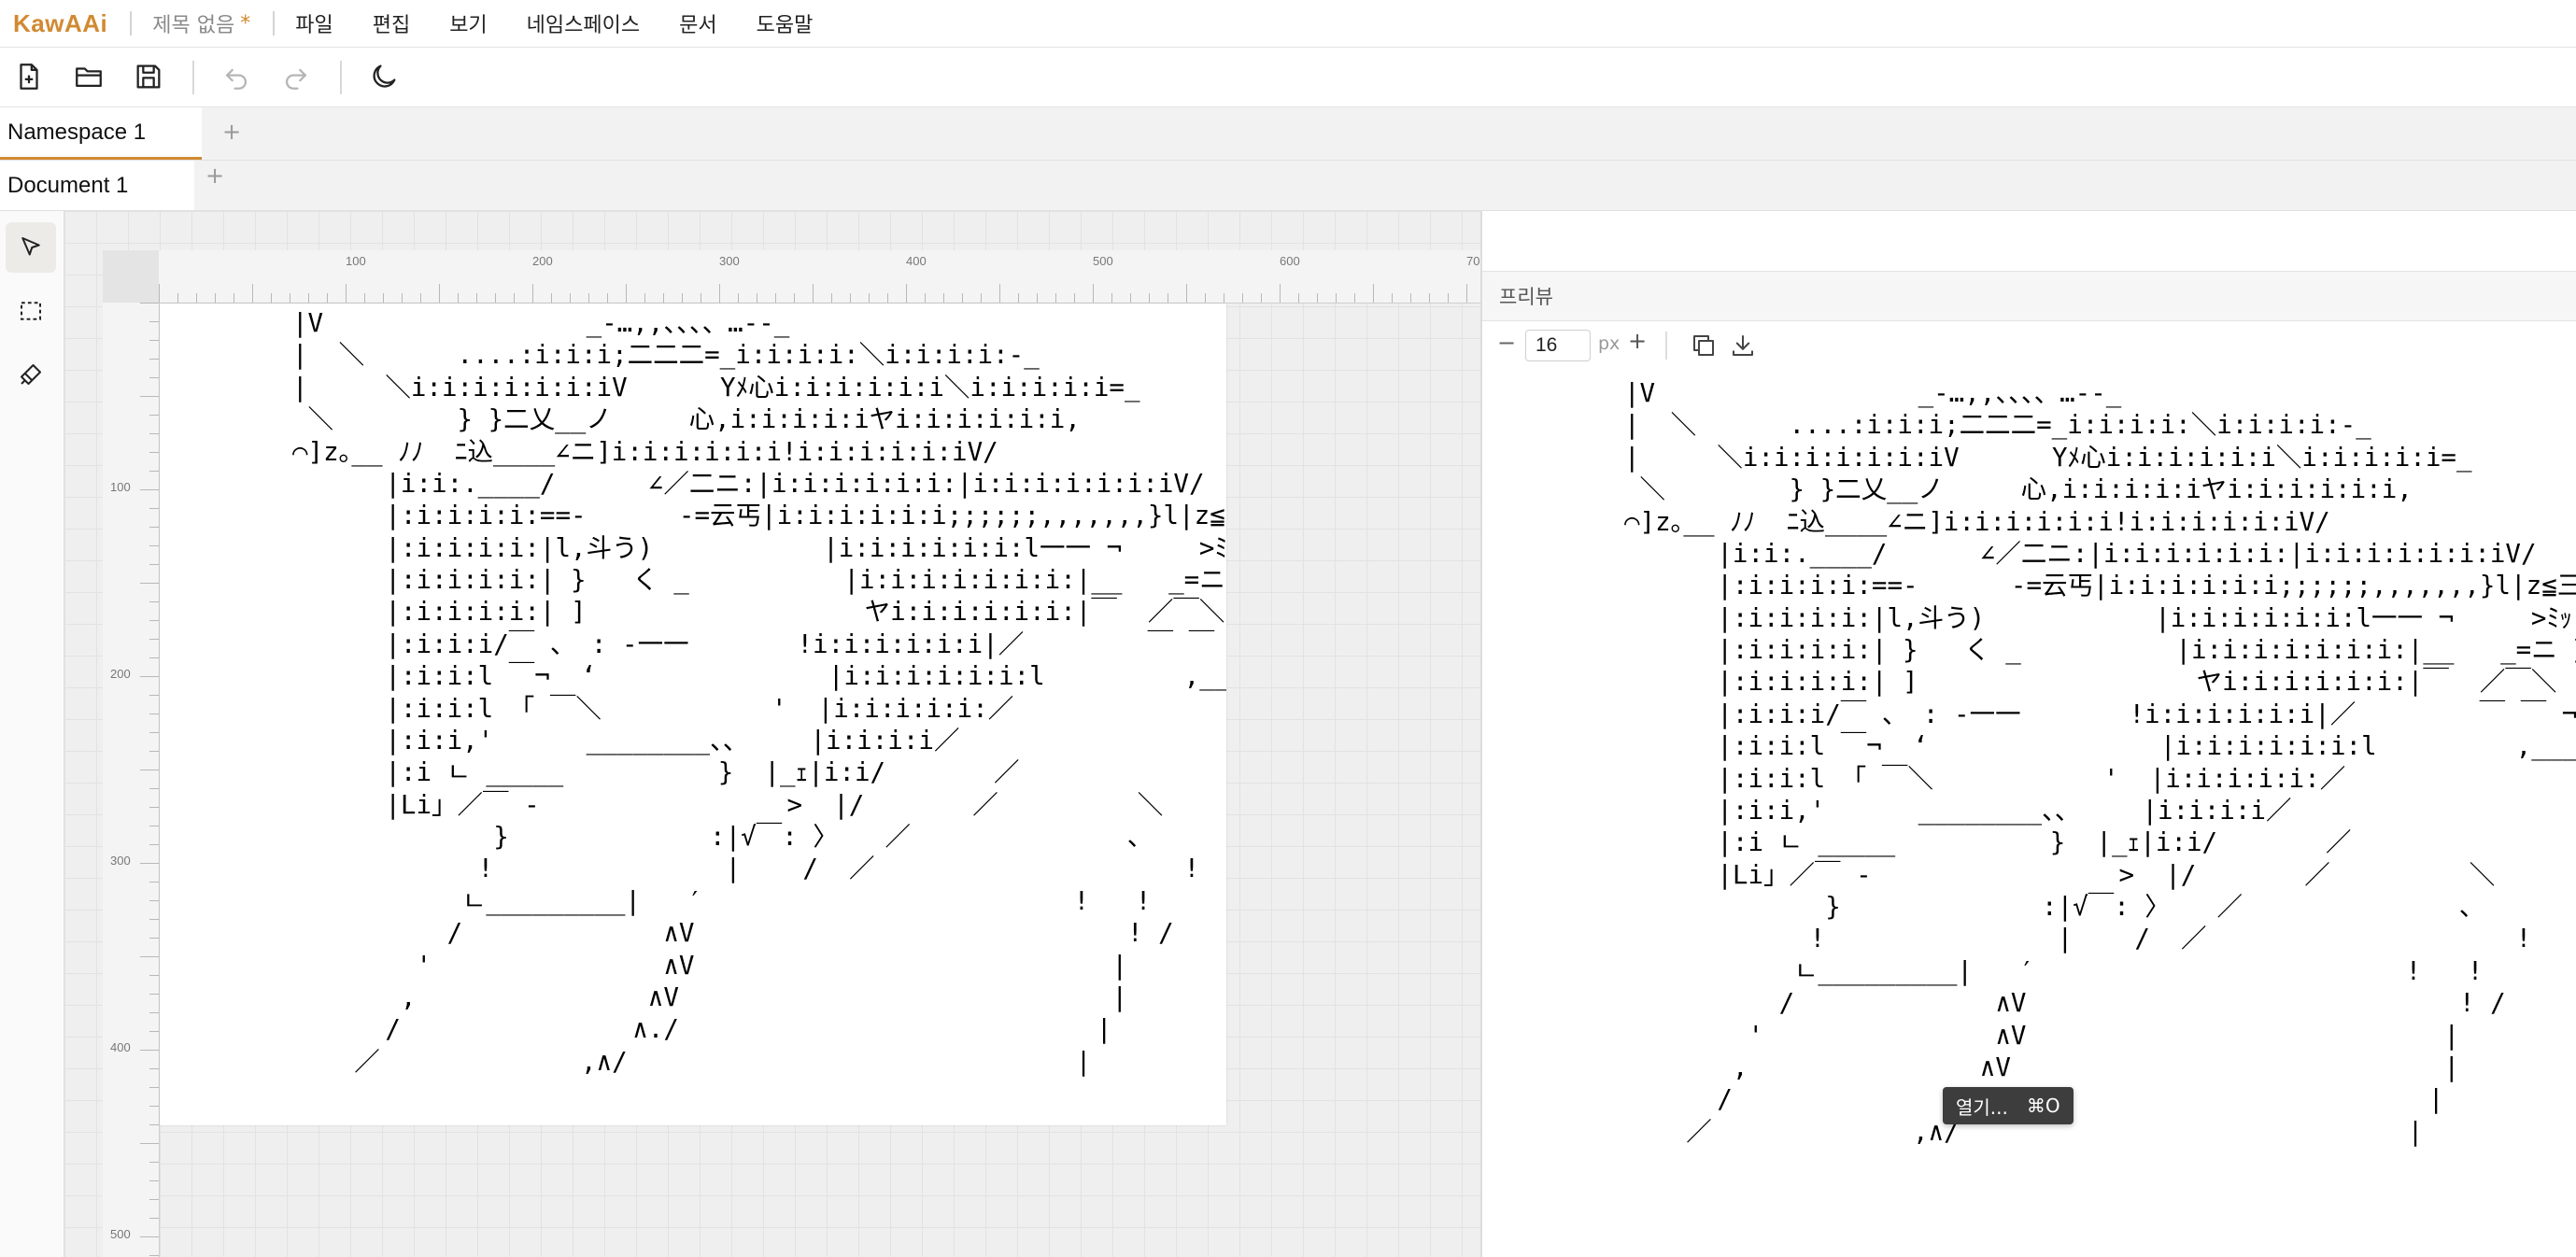 This screenshot has height=1257, width=2576. What do you see at coordinates (1288, 24) in the screenshot?
I see `menu-bar: KawAAi 제목 없음 * 파일 편집 보기 네임스페이스 문서 도움말` at bounding box center [1288, 24].